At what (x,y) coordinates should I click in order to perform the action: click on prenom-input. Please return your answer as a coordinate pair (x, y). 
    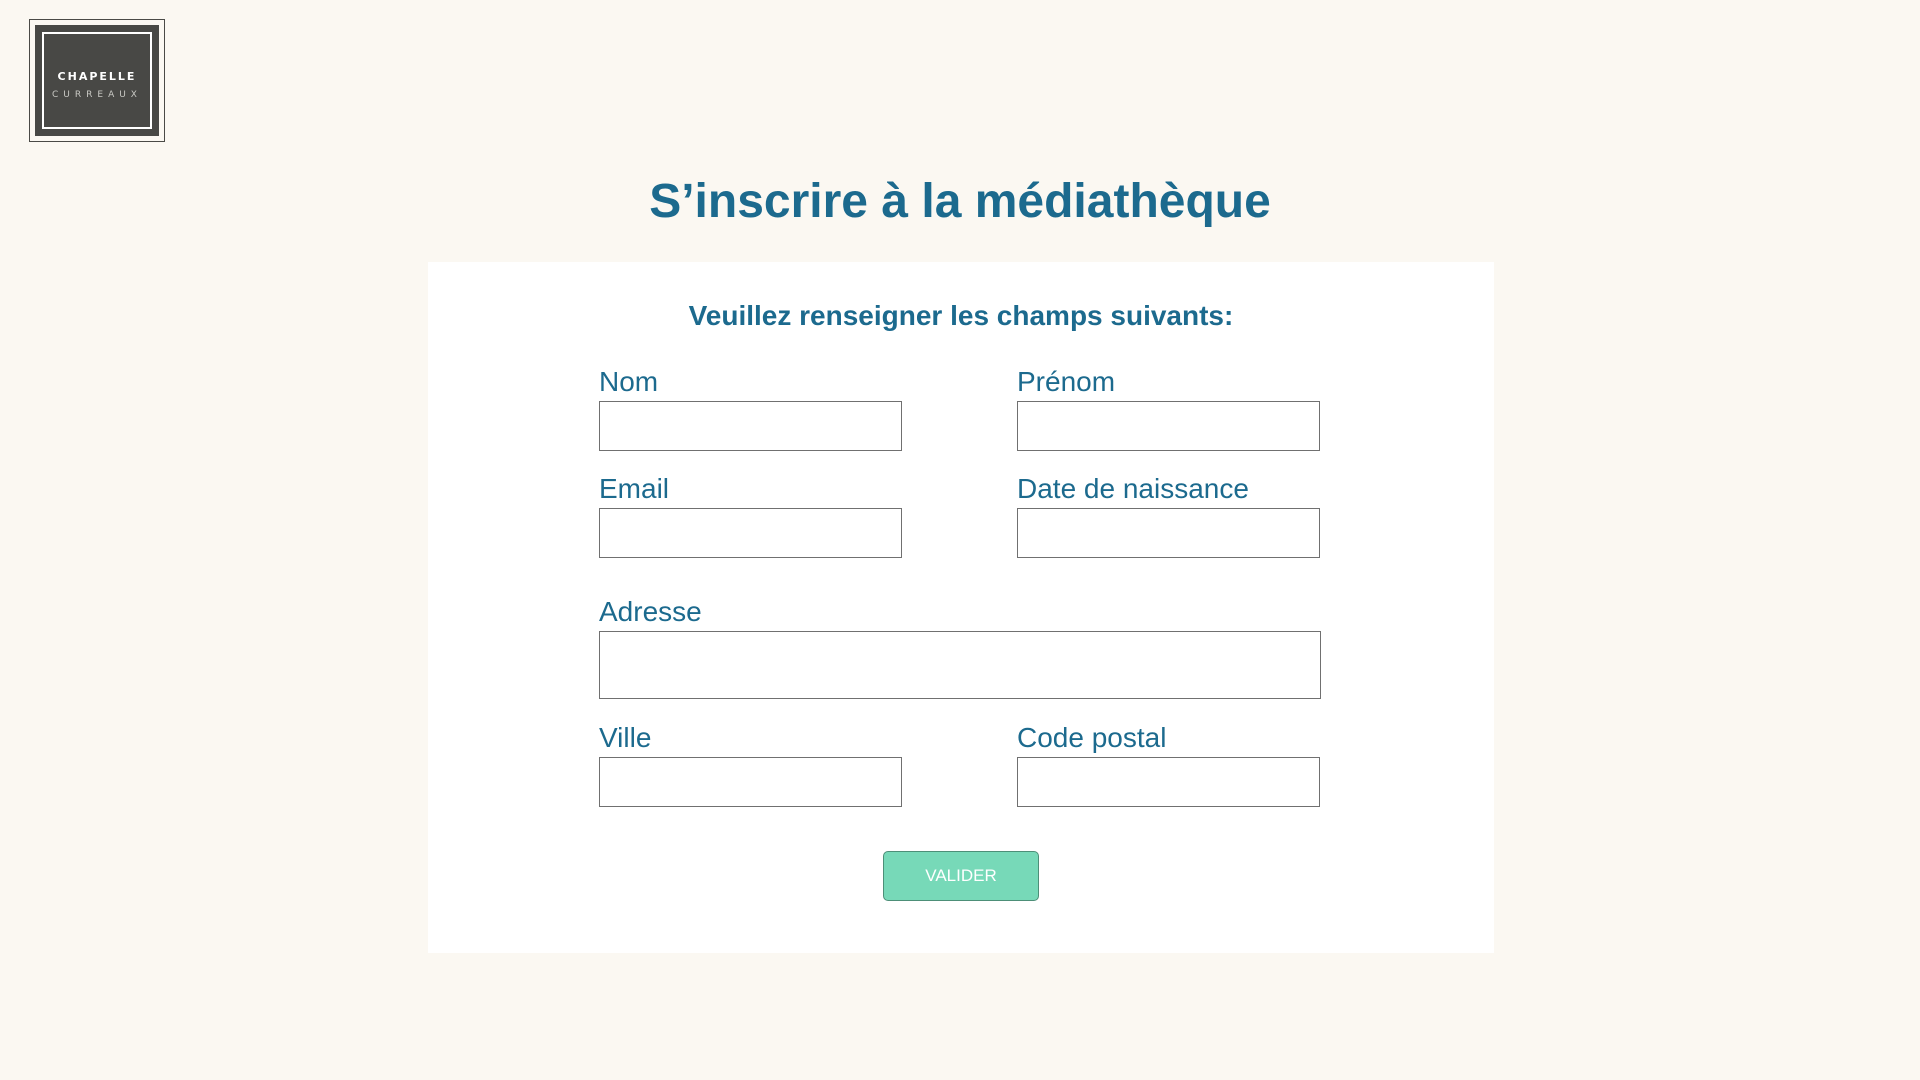
    Looking at the image, I should click on (1168, 426).